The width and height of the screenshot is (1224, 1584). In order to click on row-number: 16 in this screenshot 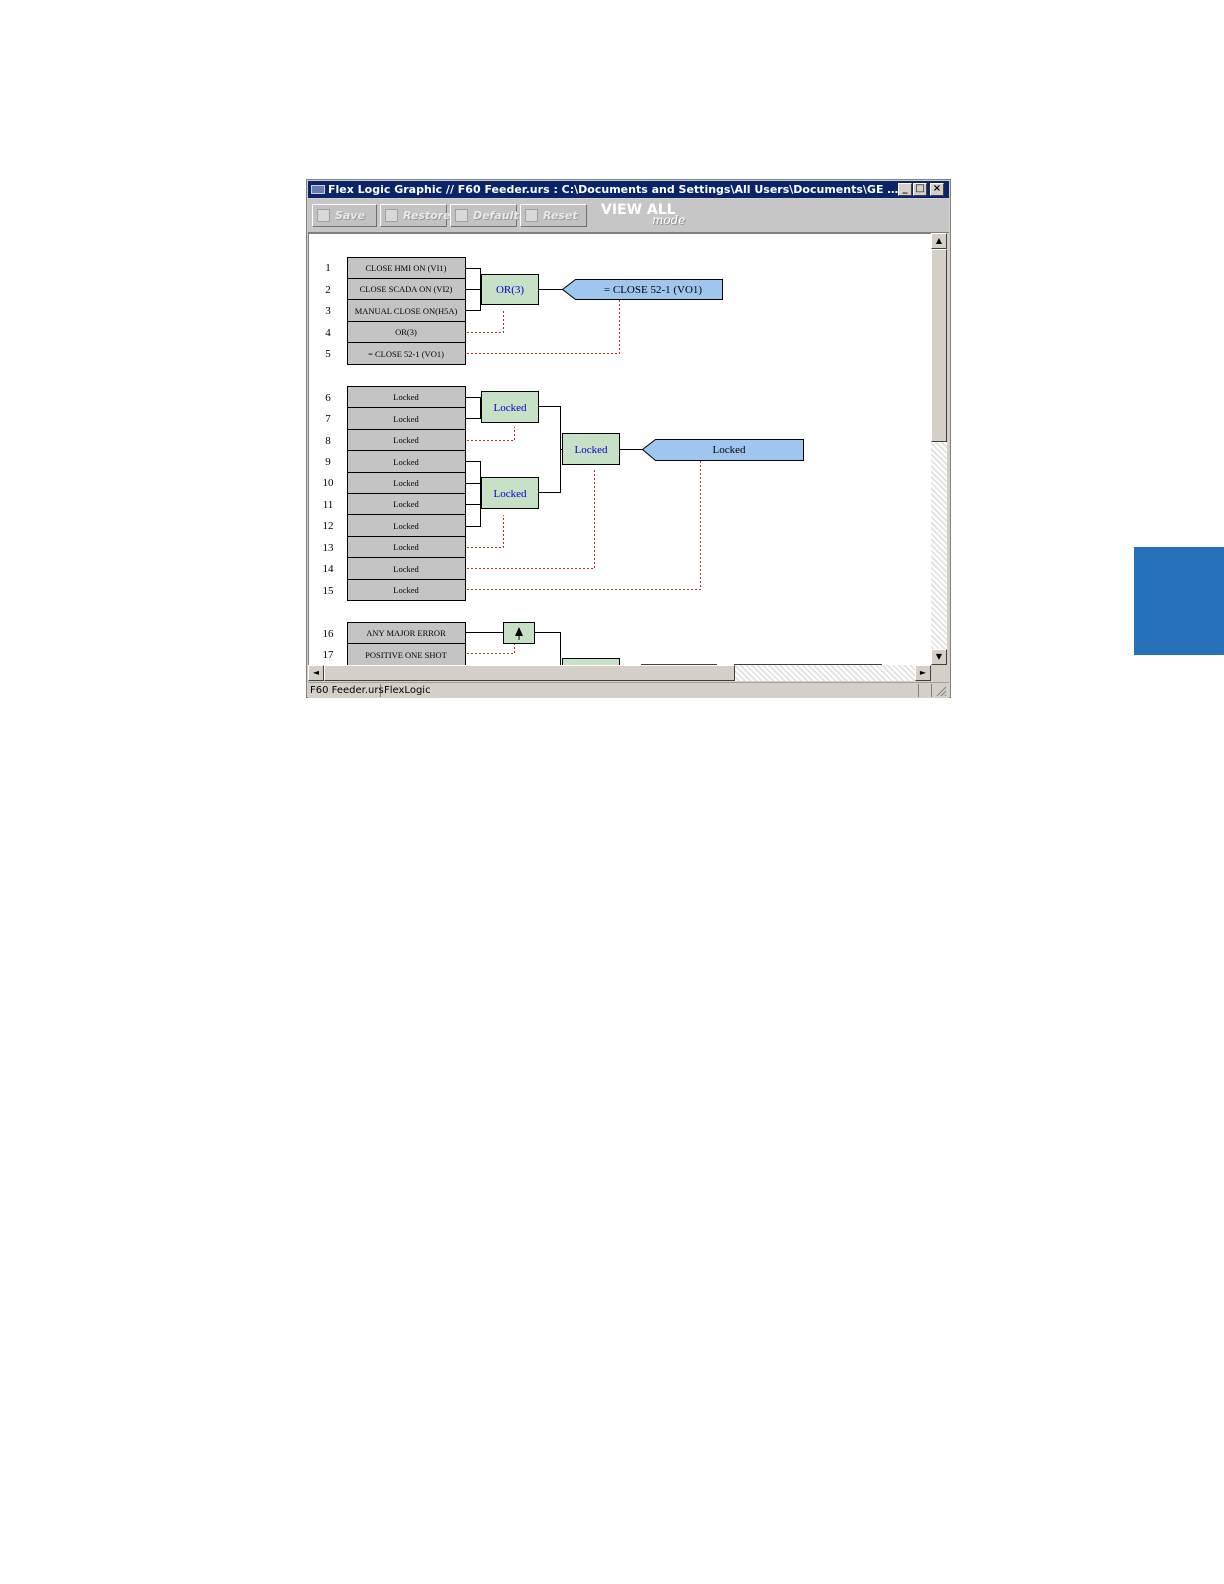, I will do `click(329, 634)`.